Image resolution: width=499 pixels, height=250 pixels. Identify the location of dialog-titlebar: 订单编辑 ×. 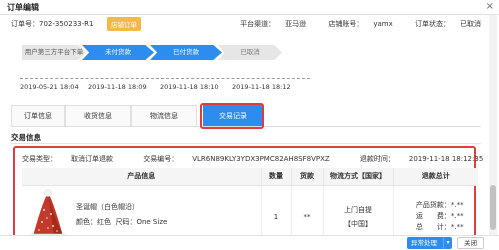
(249, 7).